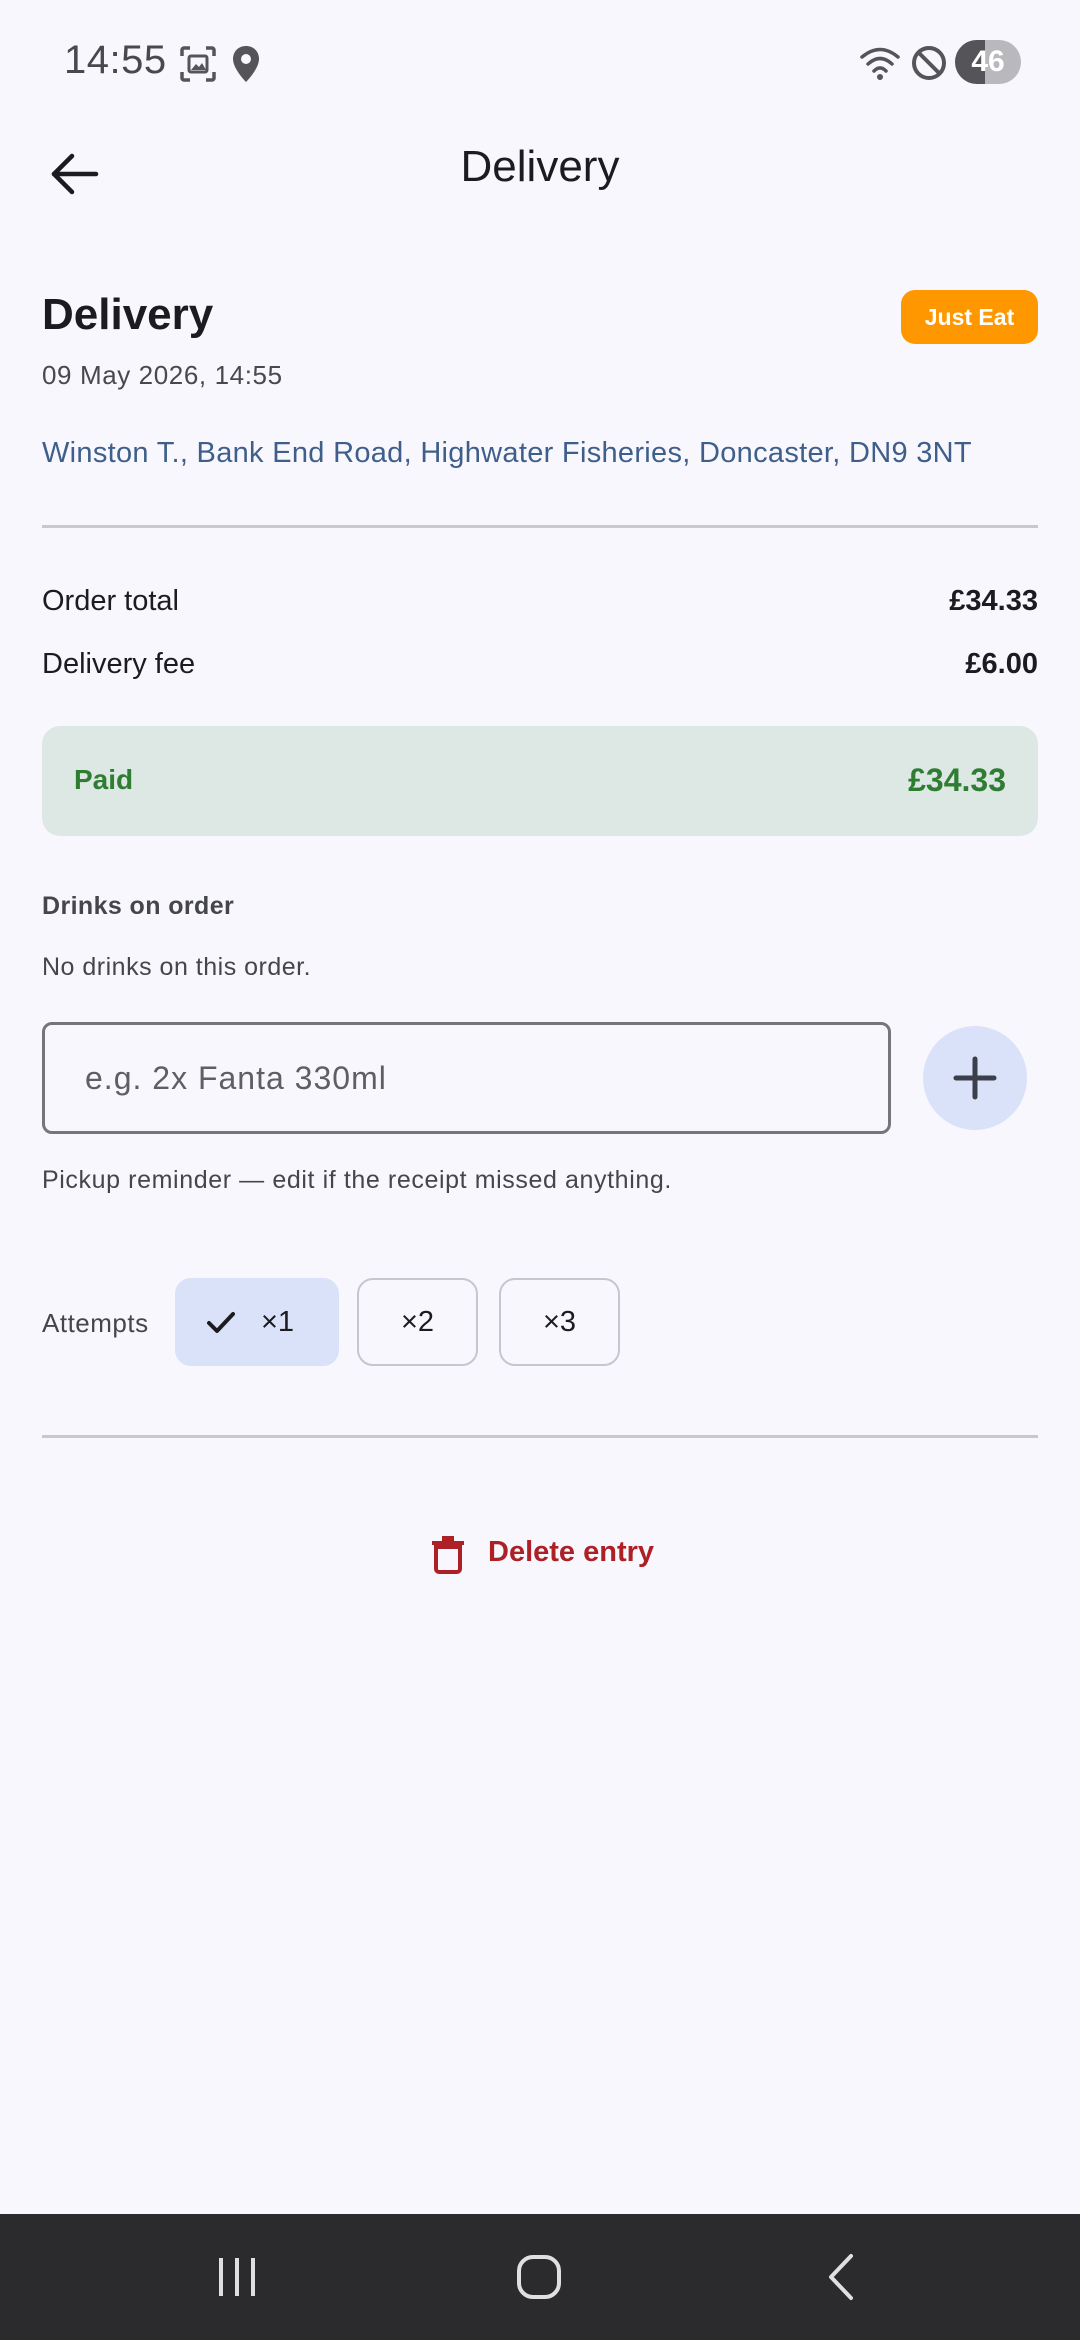  I want to click on attempt-chip-3: ×3, so click(559, 1322).